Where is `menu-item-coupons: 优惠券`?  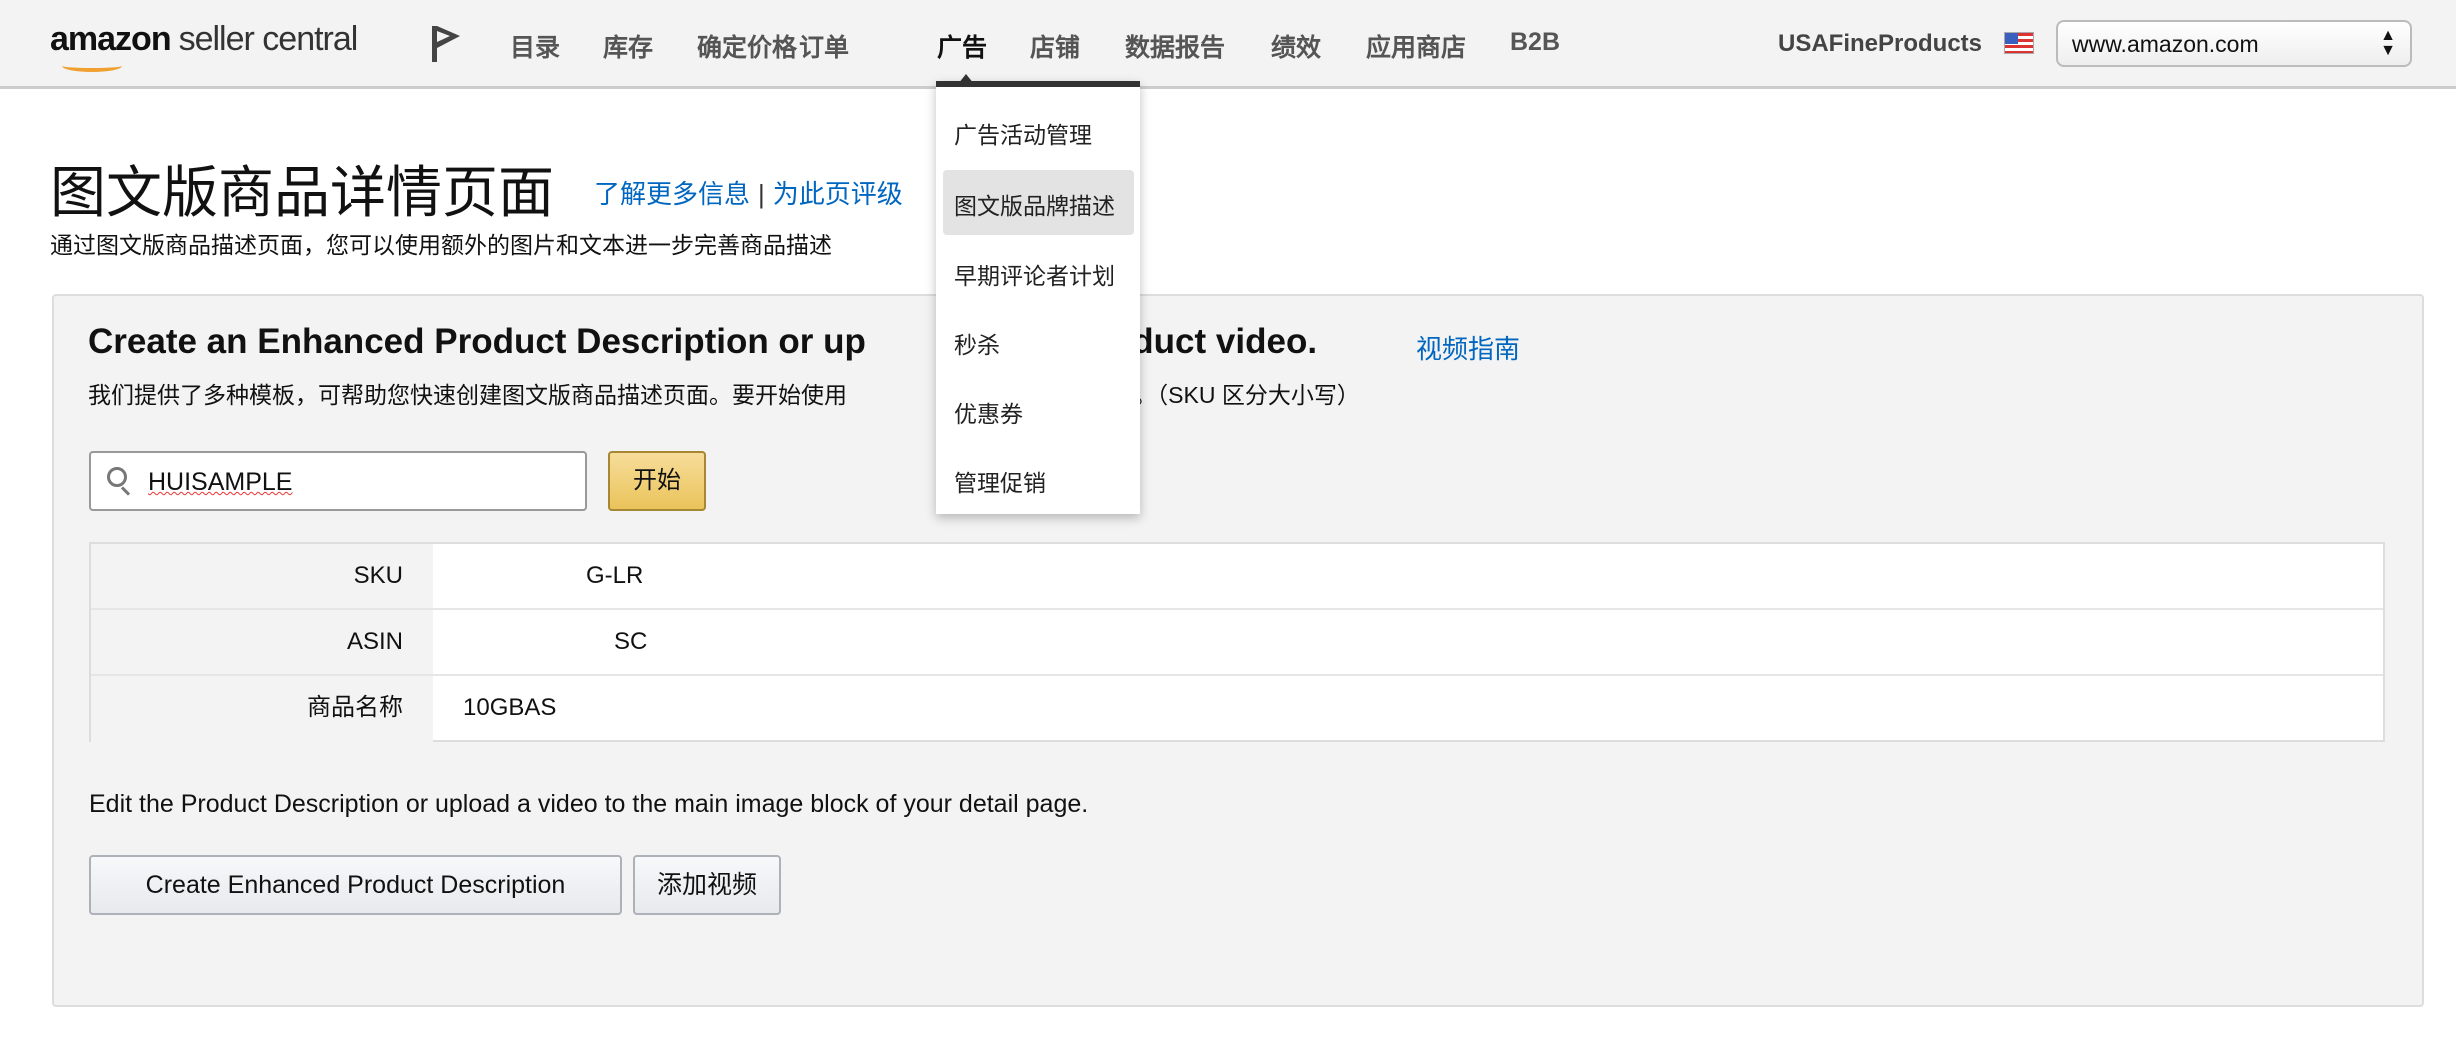
menu-item-coupons: 优惠券 is located at coordinates (988, 412).